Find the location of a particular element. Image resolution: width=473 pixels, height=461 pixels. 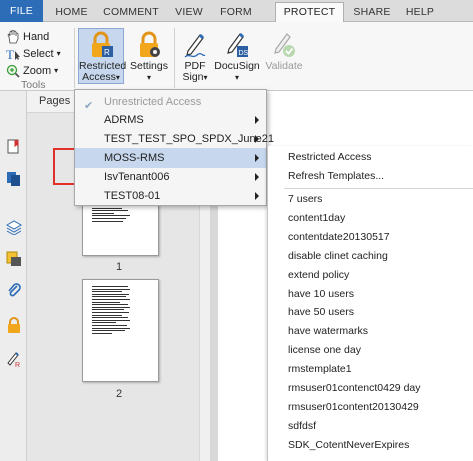

zoom-tool-button: Zoom ▾ is located at coordinates (32, 70).